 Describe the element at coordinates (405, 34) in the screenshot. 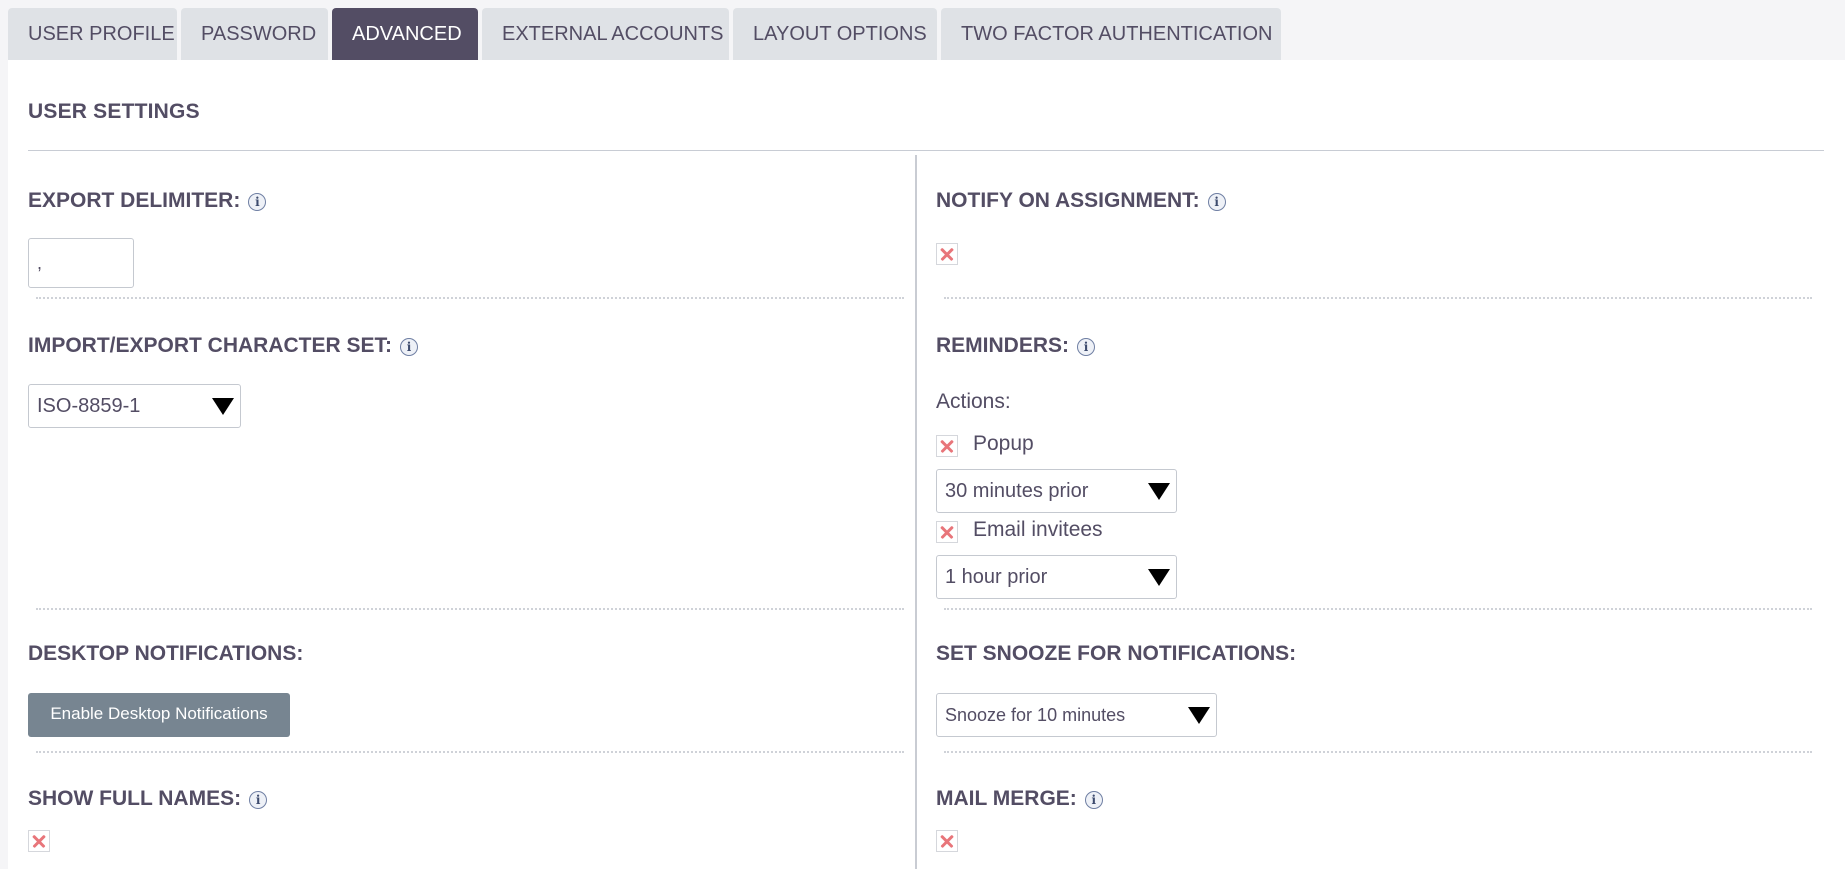

I see `tab-advanced: ADVANCED` at that location.